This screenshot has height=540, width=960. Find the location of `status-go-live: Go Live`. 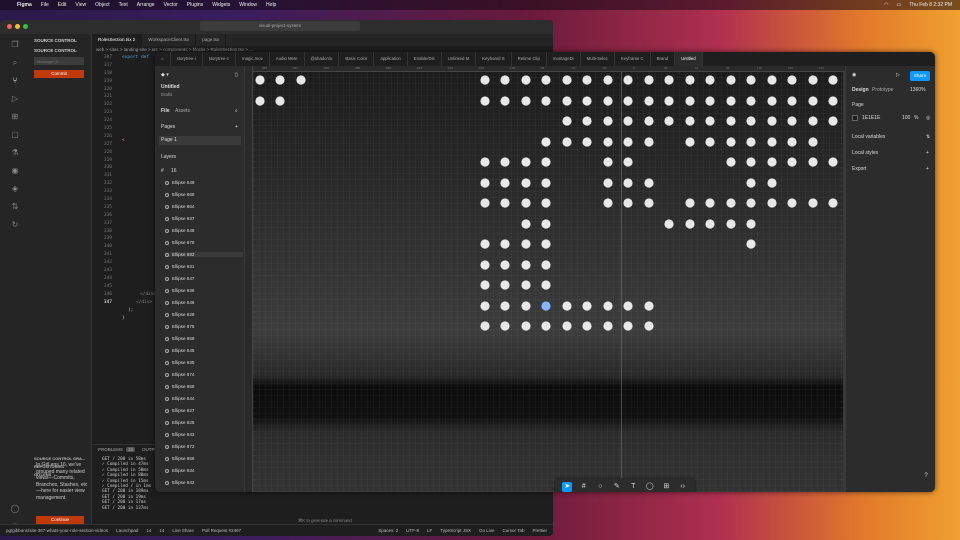

status-go-live: Go Live is located at coordinates (487, 530).